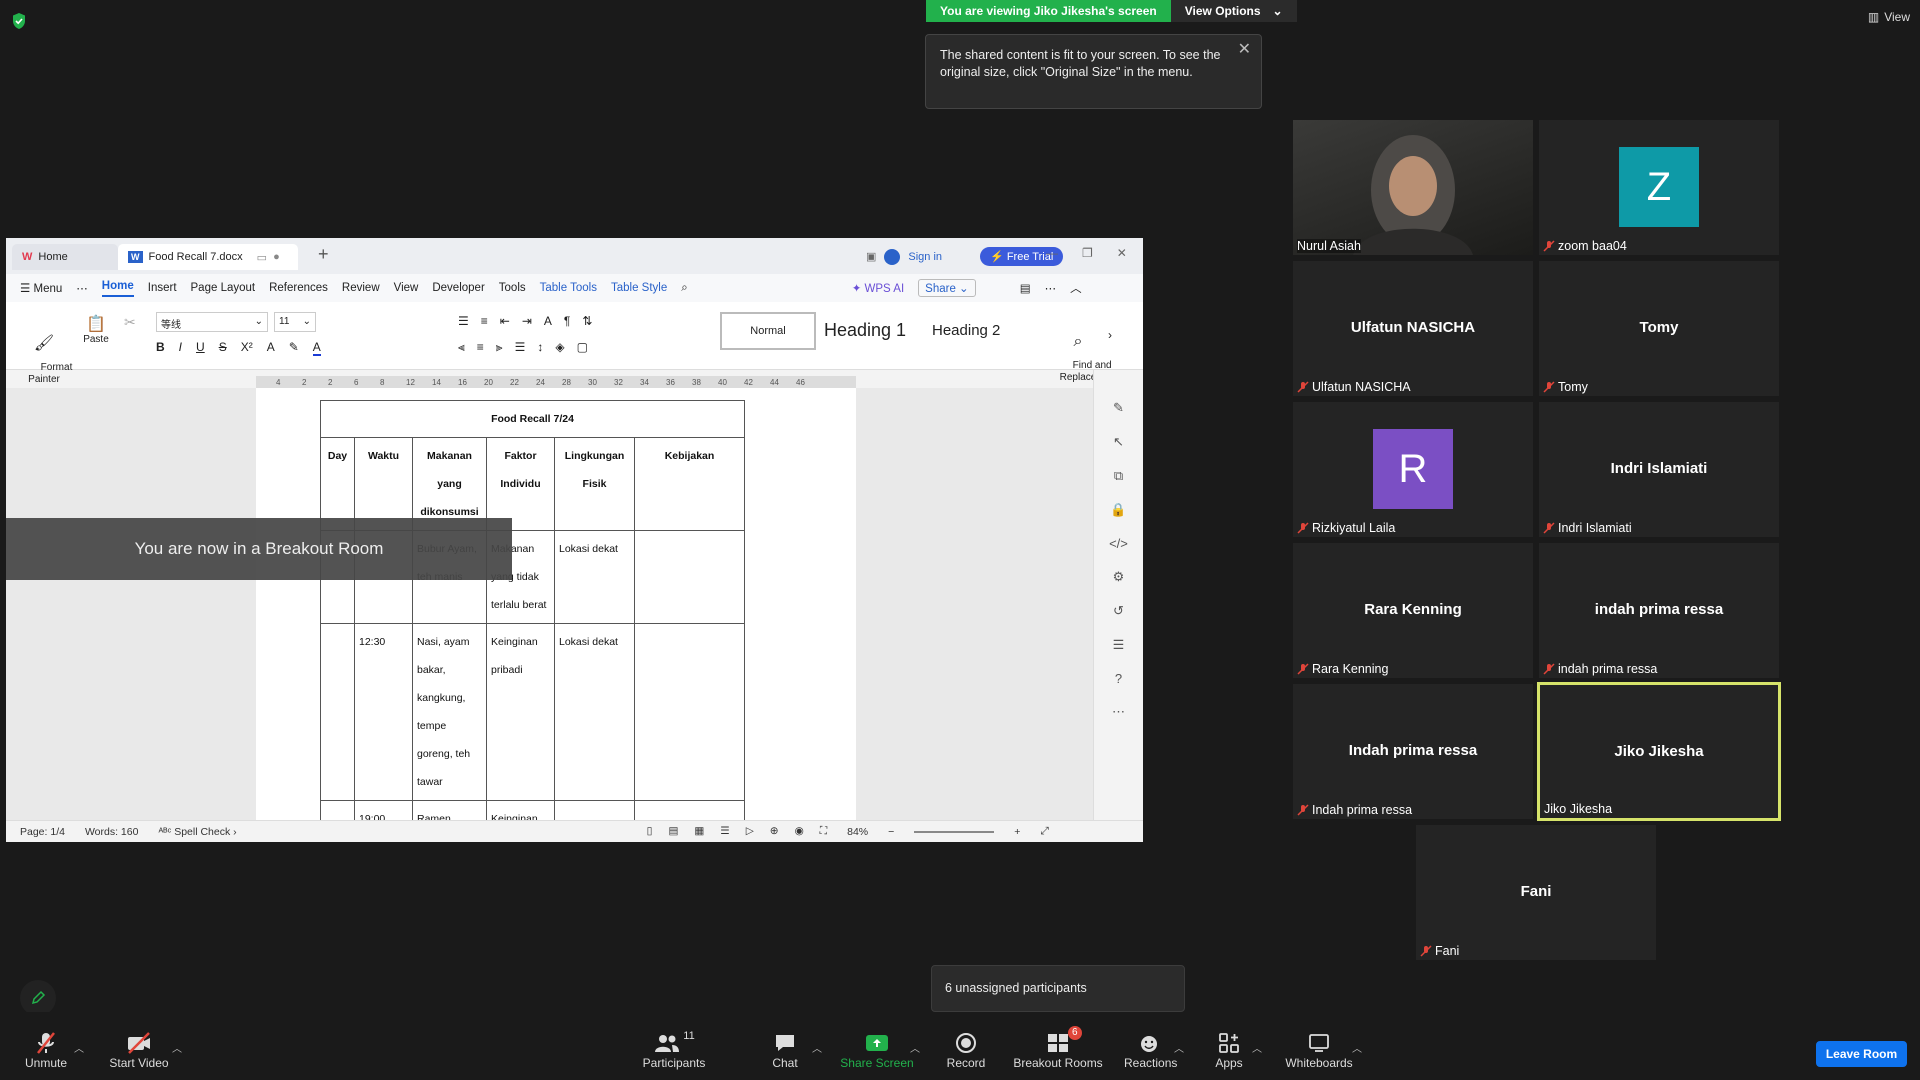 Image resolution: width=1920 pixels, height=1080 pixels. What do you see at coordinates (674, 1050) in the screenshot?
I see `participants-button: 11 Participants` at bounding box center [674, 1050].